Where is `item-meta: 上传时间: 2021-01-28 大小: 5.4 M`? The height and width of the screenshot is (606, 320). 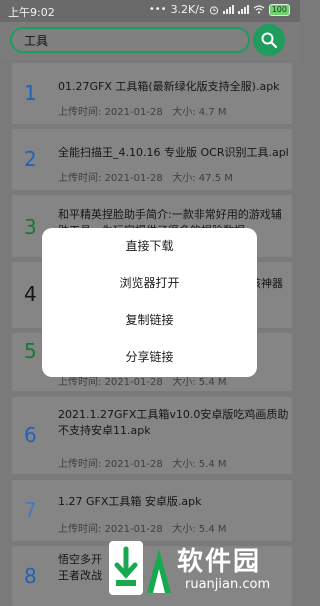
item-meta: 上传时间: 2021-01-28 大小: 5.4 M is located at coordinates (142, 464).